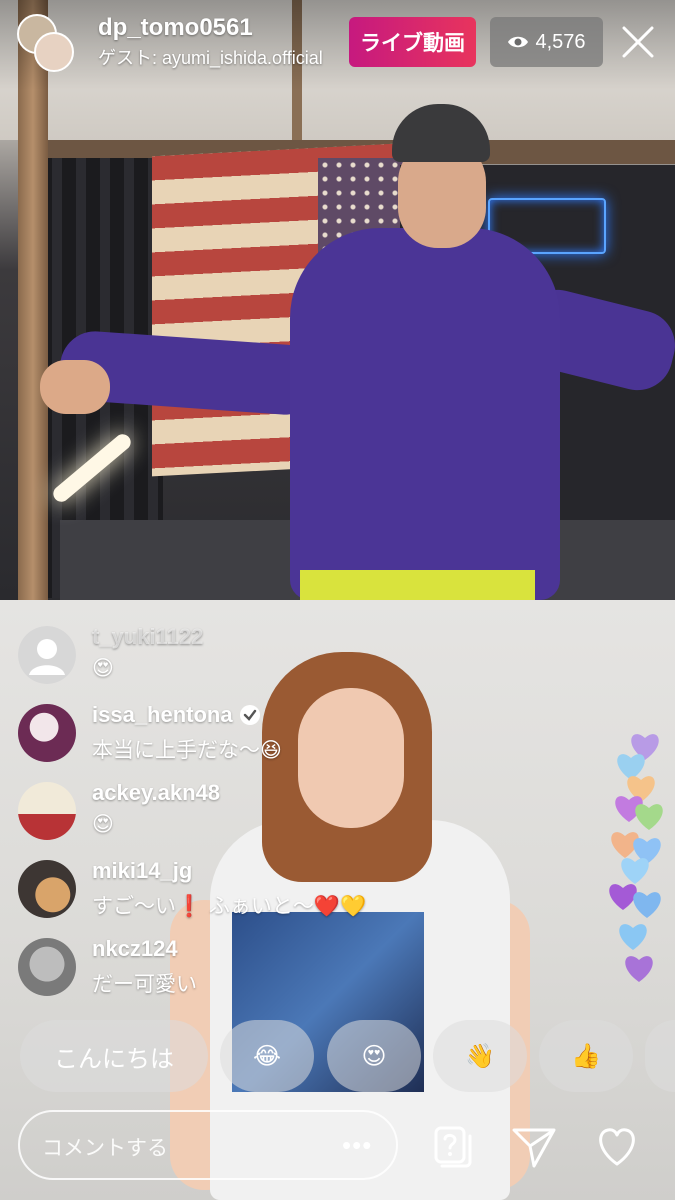 The height and width of the screenshot is (1200, 675). Describe the element at coordinates (267, 1056) in the screenshot. I see `quick-reply-tears-of-joy: 😂` at that location.